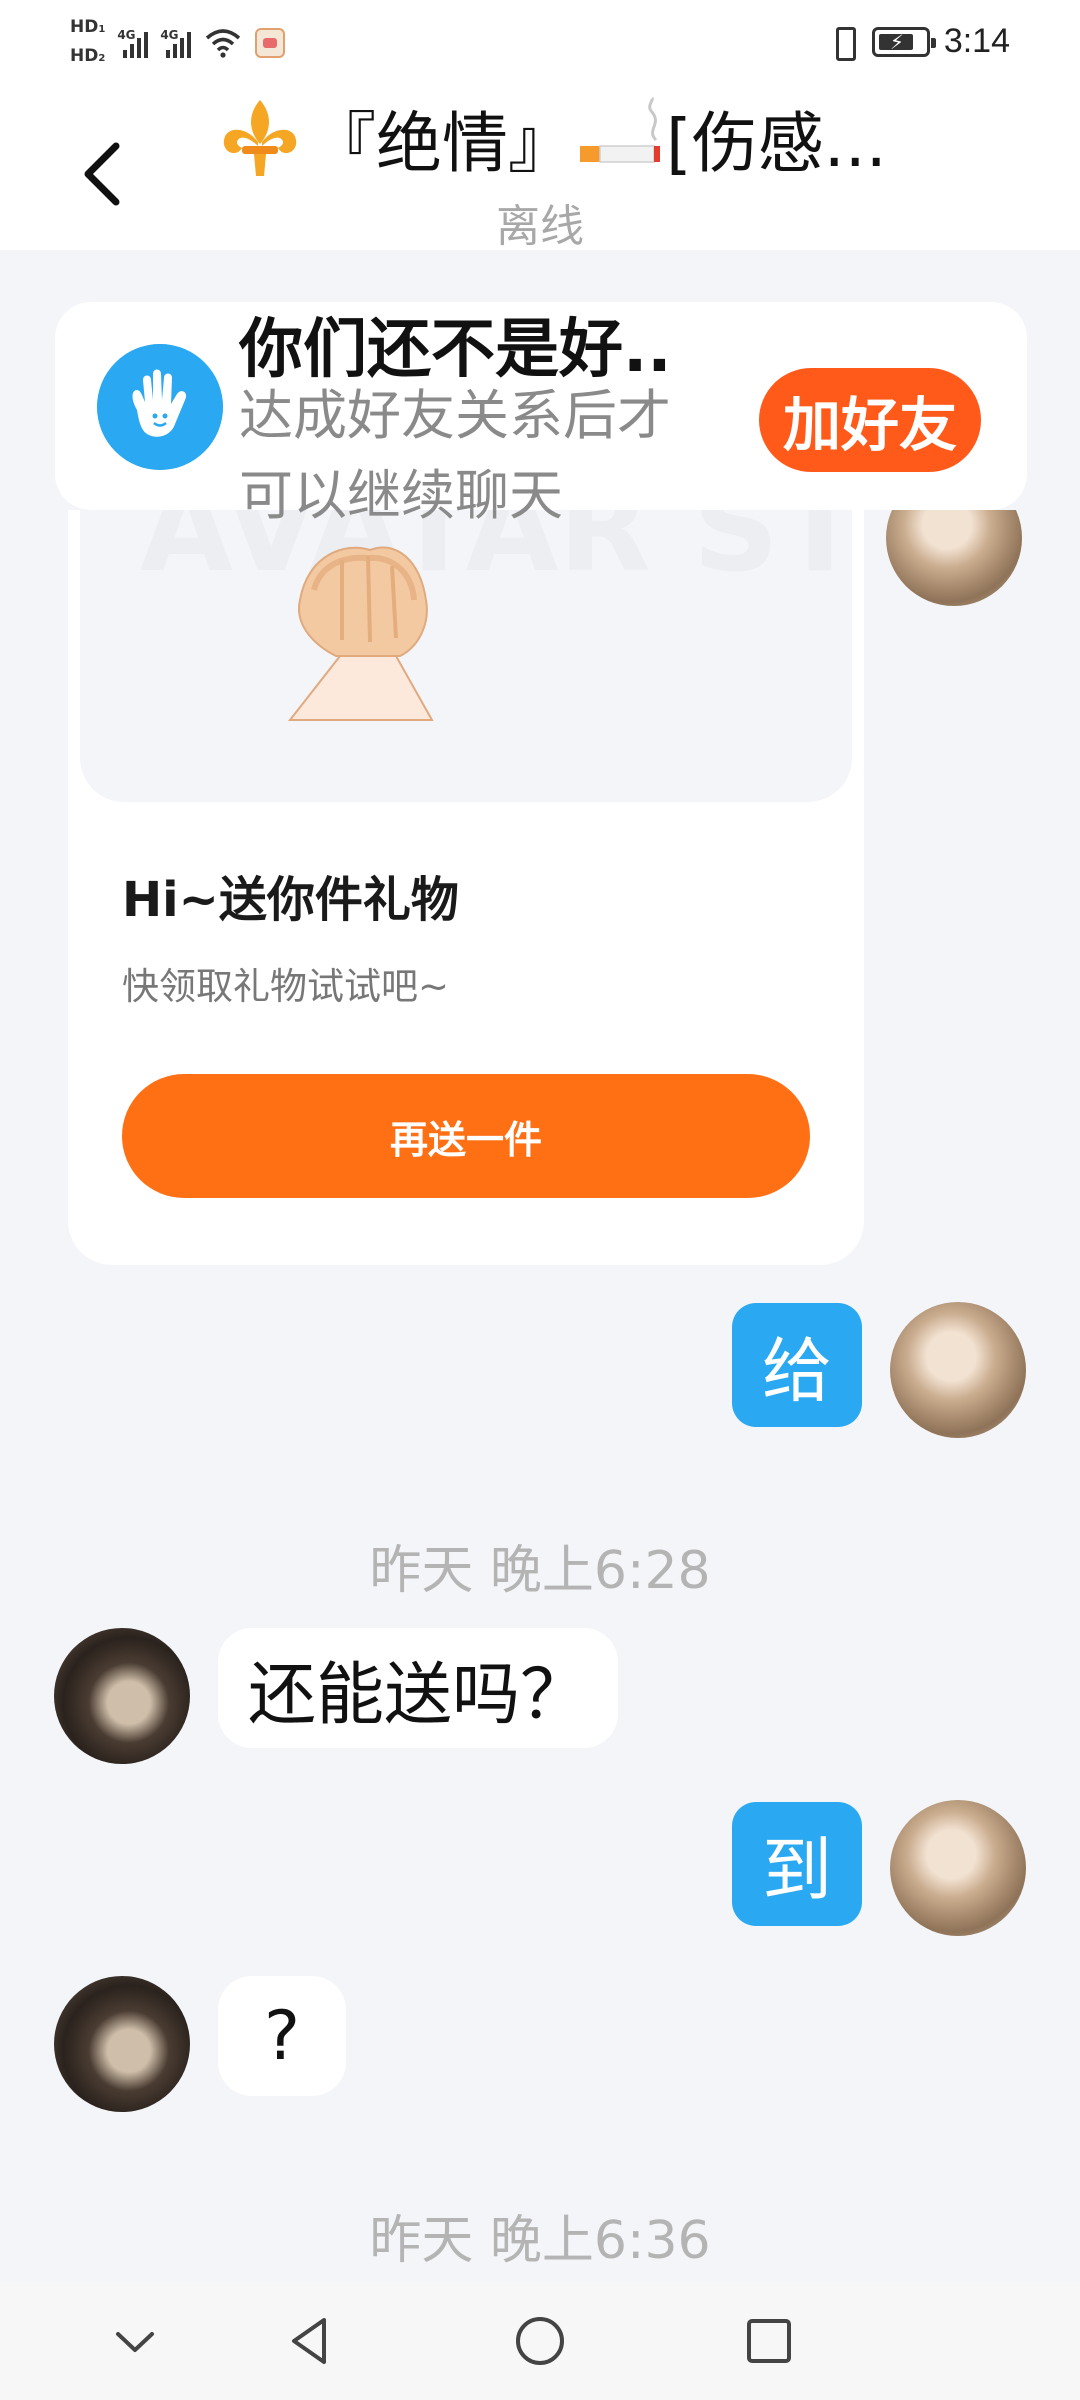 The height and width of the screenshot is (2400, 1080). I want to click on gift-description: 快领取礼物试试吧~, so click(286, 986).